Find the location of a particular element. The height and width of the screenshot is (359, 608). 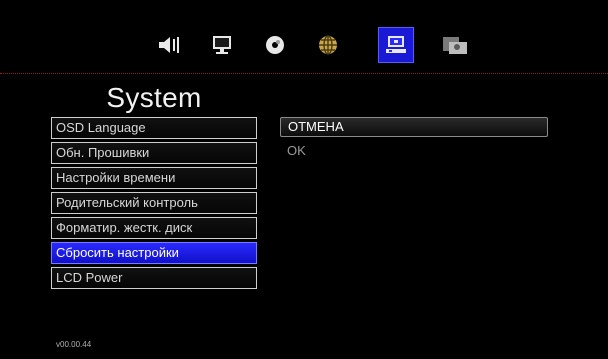

photo-icon is located at coordinates (455, 45).